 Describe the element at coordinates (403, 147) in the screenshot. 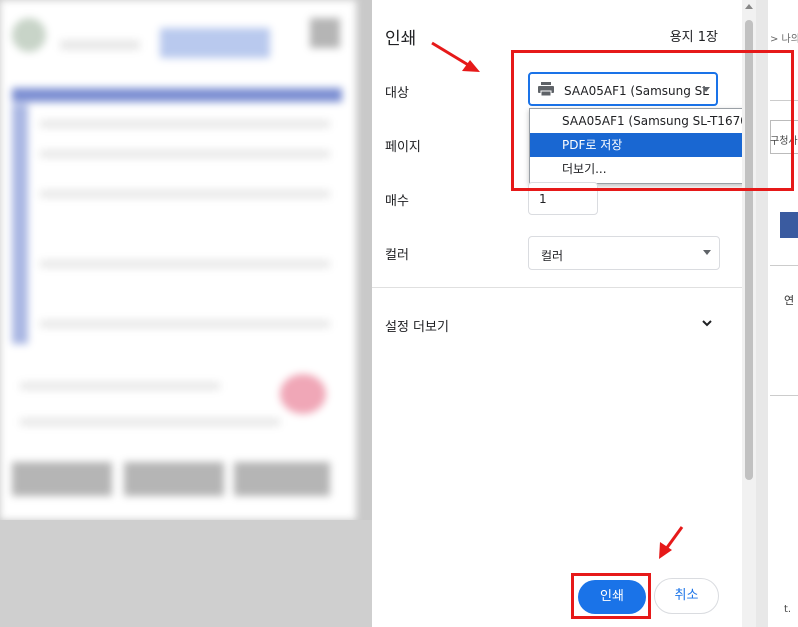

I see `pages-label: 페이지` at that location.